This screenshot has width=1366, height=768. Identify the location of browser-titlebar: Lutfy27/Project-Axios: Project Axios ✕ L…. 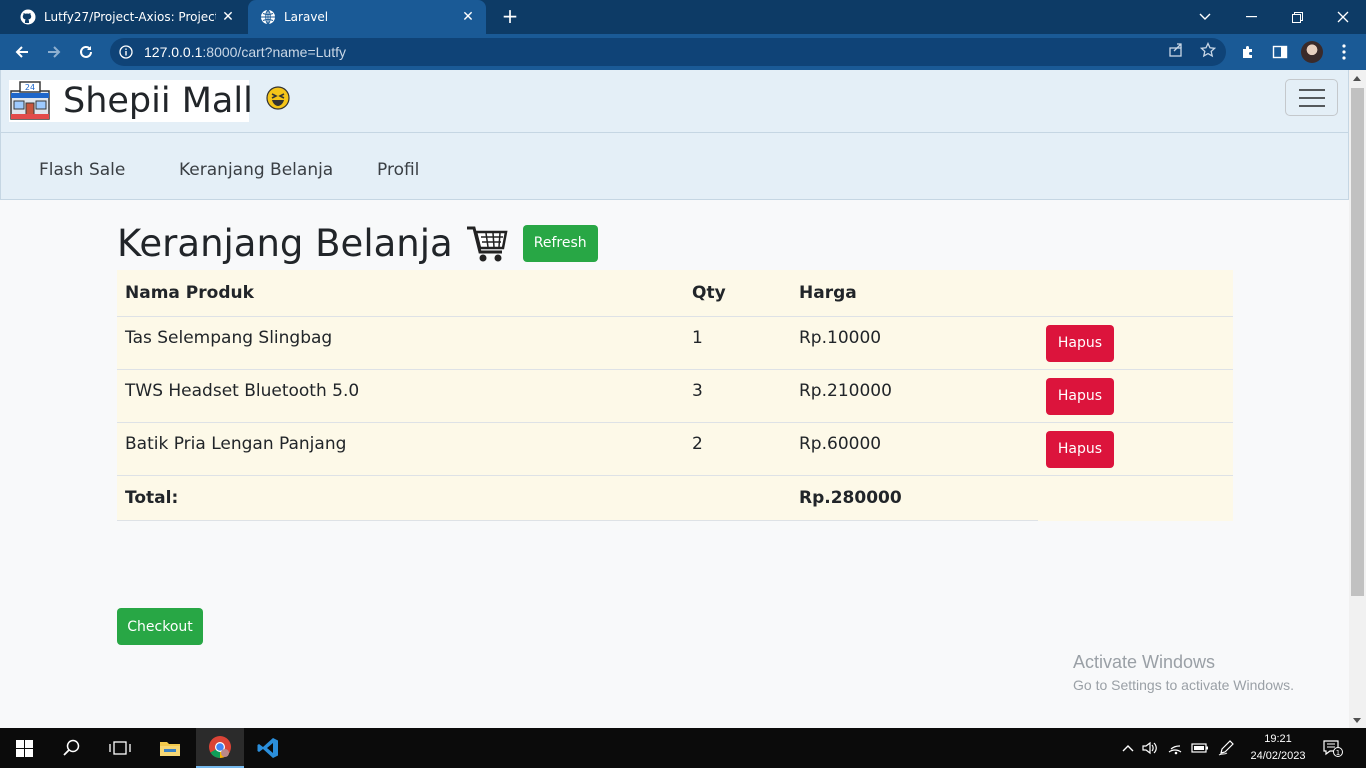
(683, 17).